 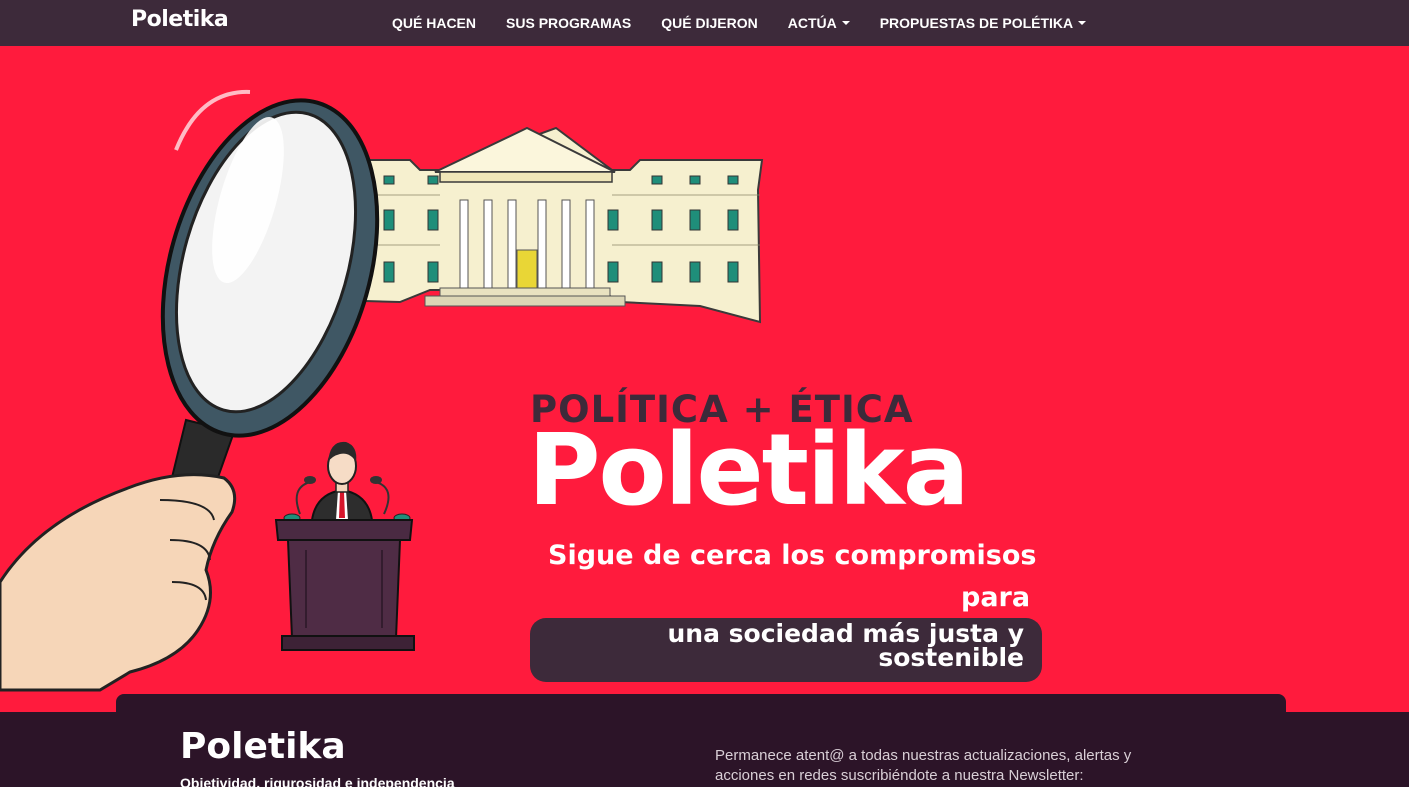 What do you see at coordinates (792, 555) in the screenshot?
I see `hero-tagline-line-1: Sigue de cerca los compromisos` at bounding box center [792, 555].